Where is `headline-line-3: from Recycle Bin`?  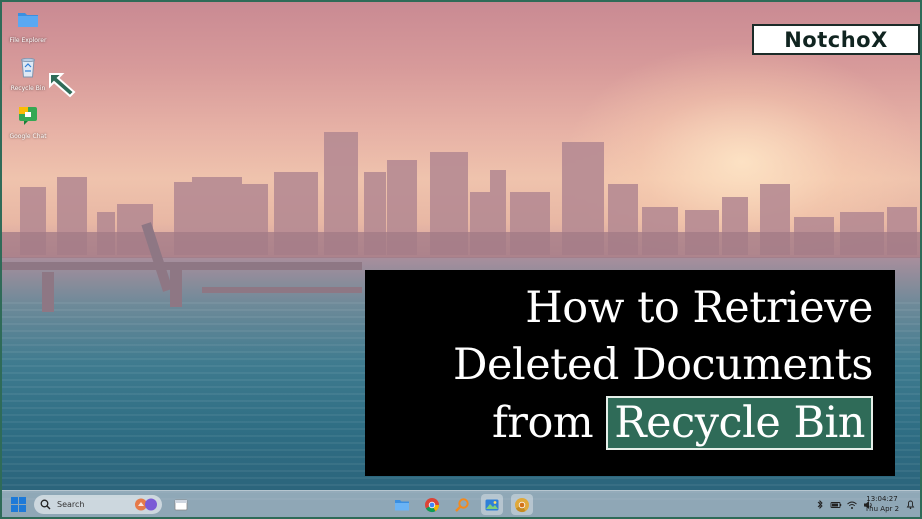
headline-line-3: from Recycle Bin is located at coordinates (624, 423).